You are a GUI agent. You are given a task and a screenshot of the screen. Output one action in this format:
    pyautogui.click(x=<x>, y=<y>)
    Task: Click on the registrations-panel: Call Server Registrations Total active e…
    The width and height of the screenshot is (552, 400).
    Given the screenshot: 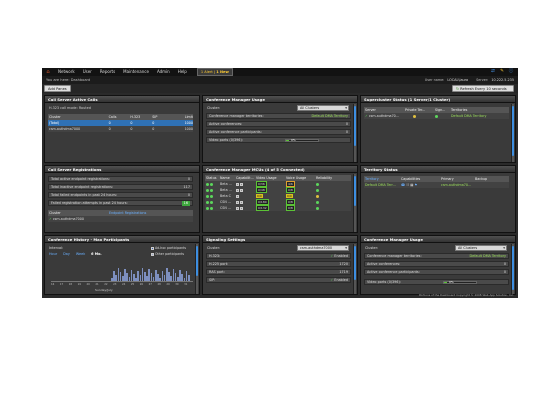 What is the action you would take?
    pyautogui.click(x=122, y=199)
    